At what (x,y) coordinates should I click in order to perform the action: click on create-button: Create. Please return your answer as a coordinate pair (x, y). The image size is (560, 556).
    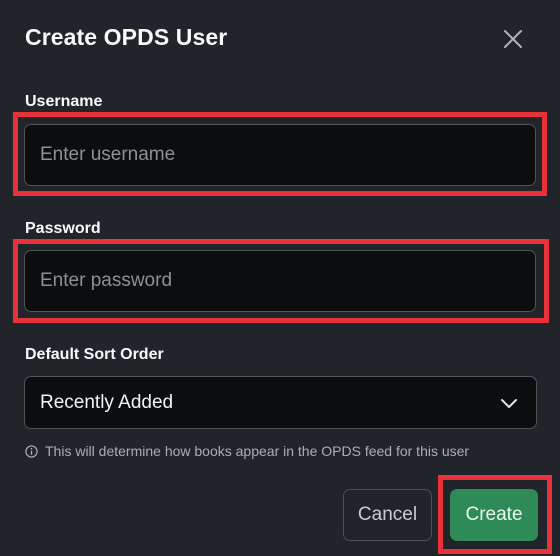
    Looking at the image, I should click on (494, 515).